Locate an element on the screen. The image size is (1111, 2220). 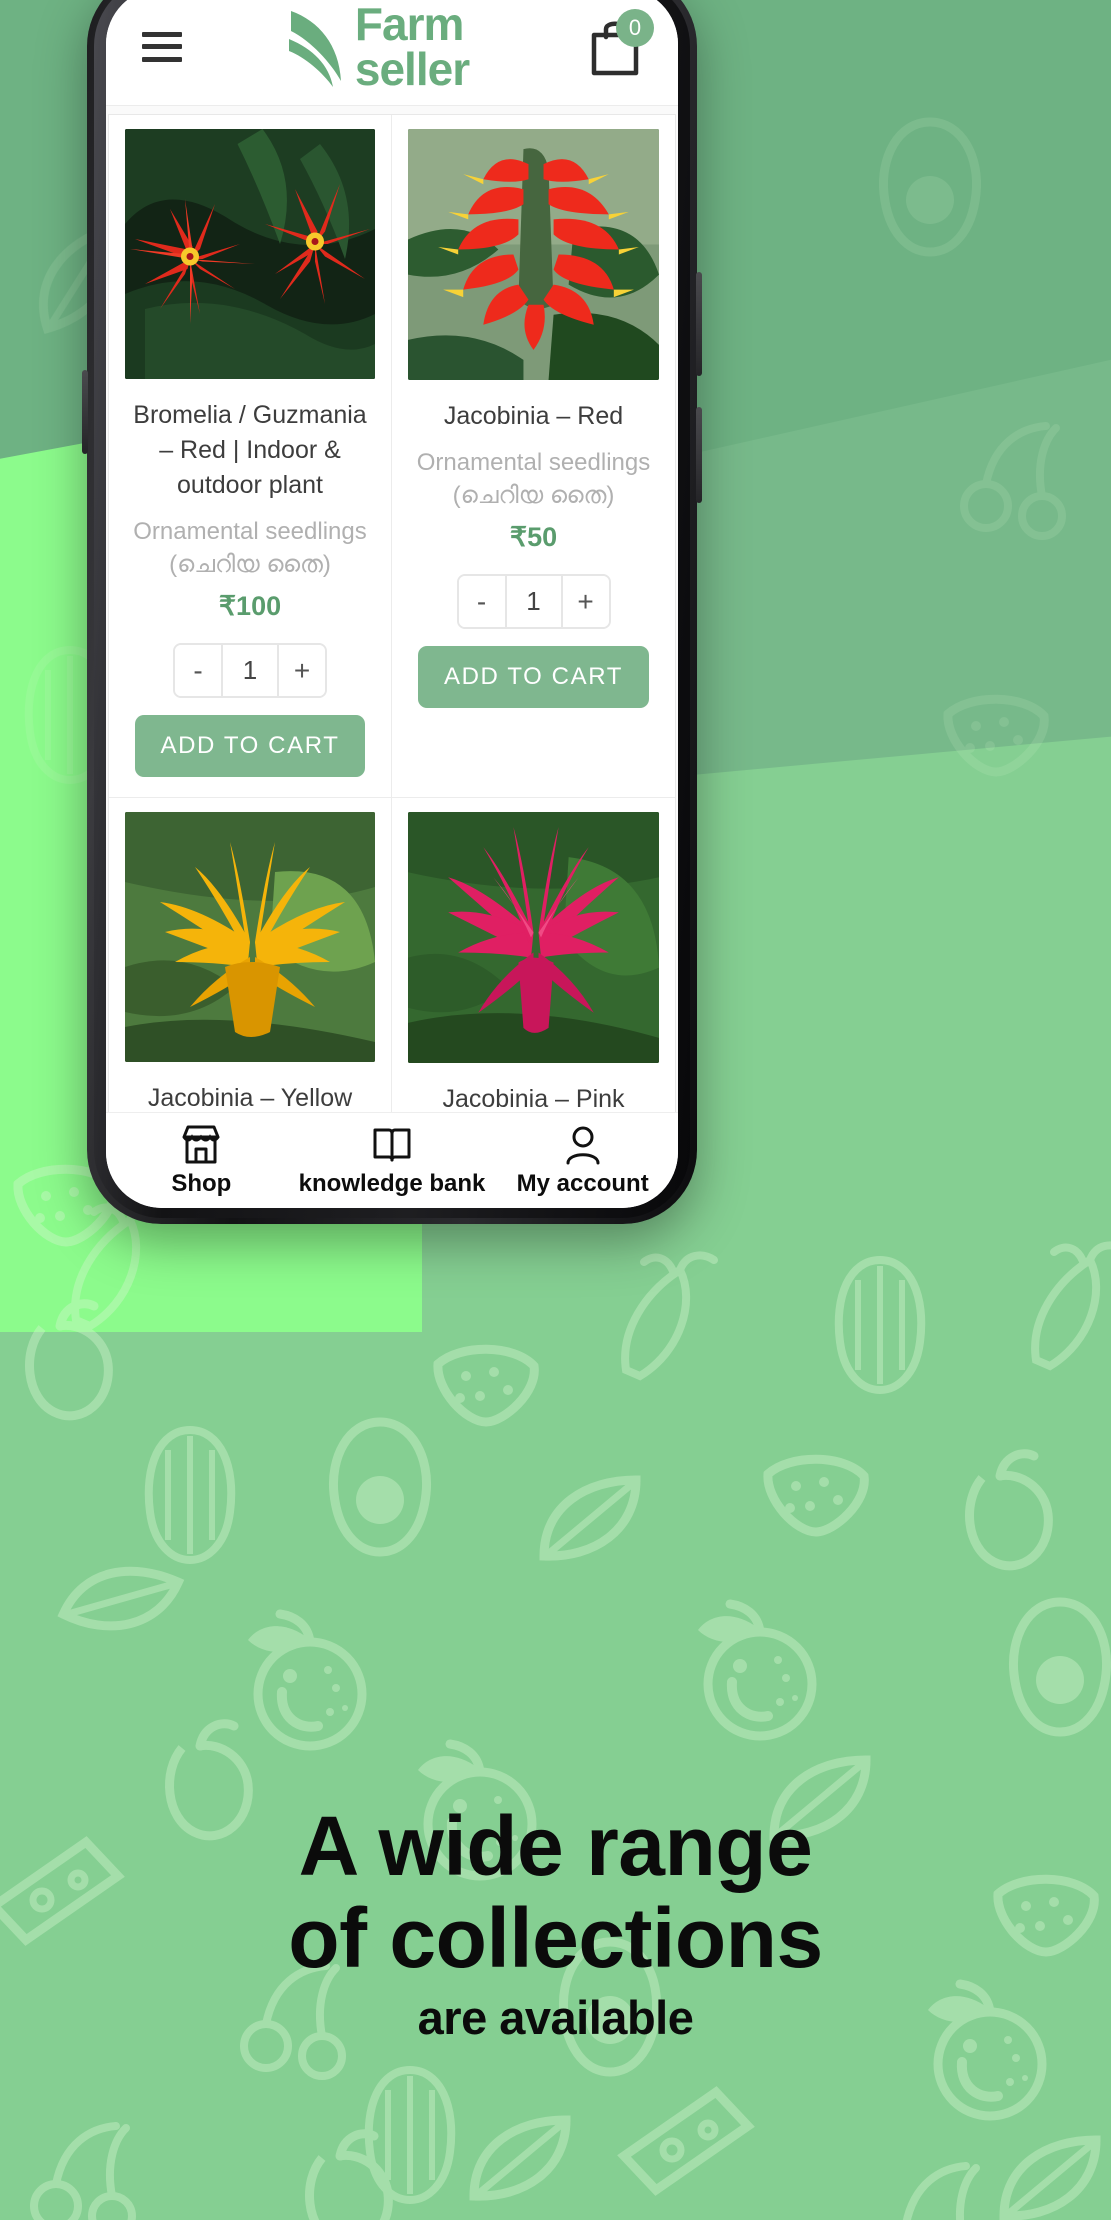
jacobinia-pink-photo is located at coordinates (533, 937).